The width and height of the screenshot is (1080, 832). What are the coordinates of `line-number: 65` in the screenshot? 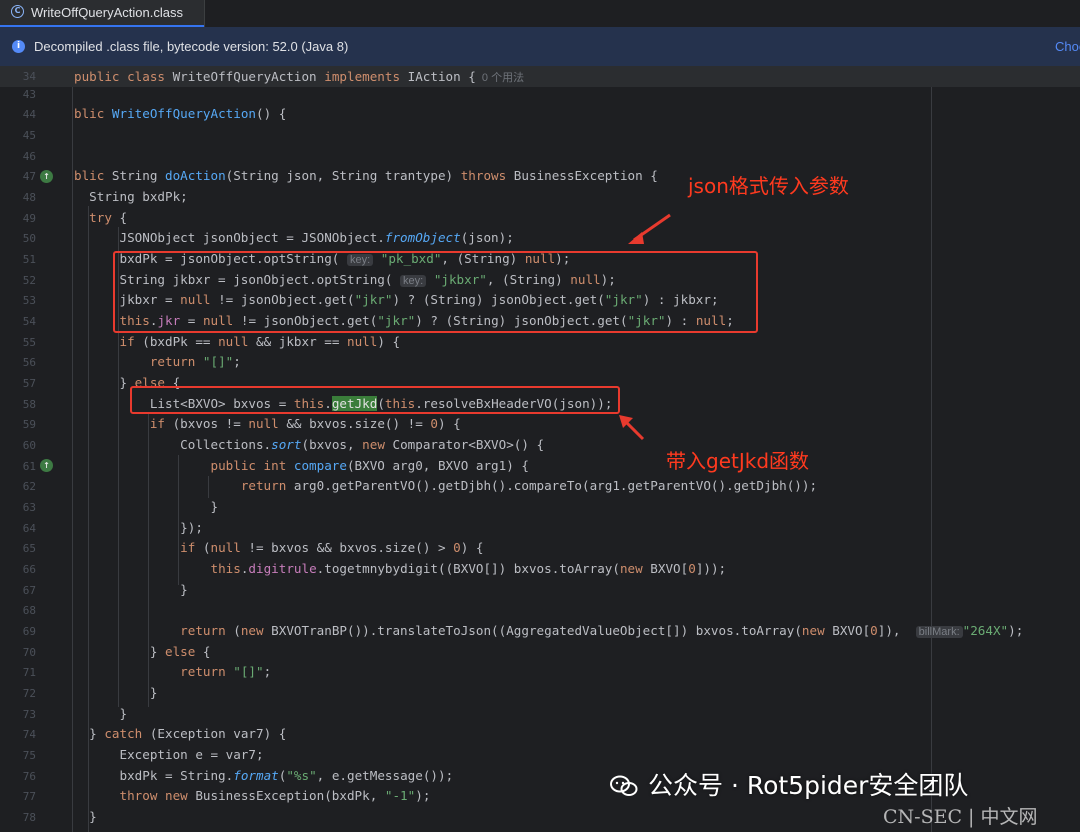 It's located at (29, 548).